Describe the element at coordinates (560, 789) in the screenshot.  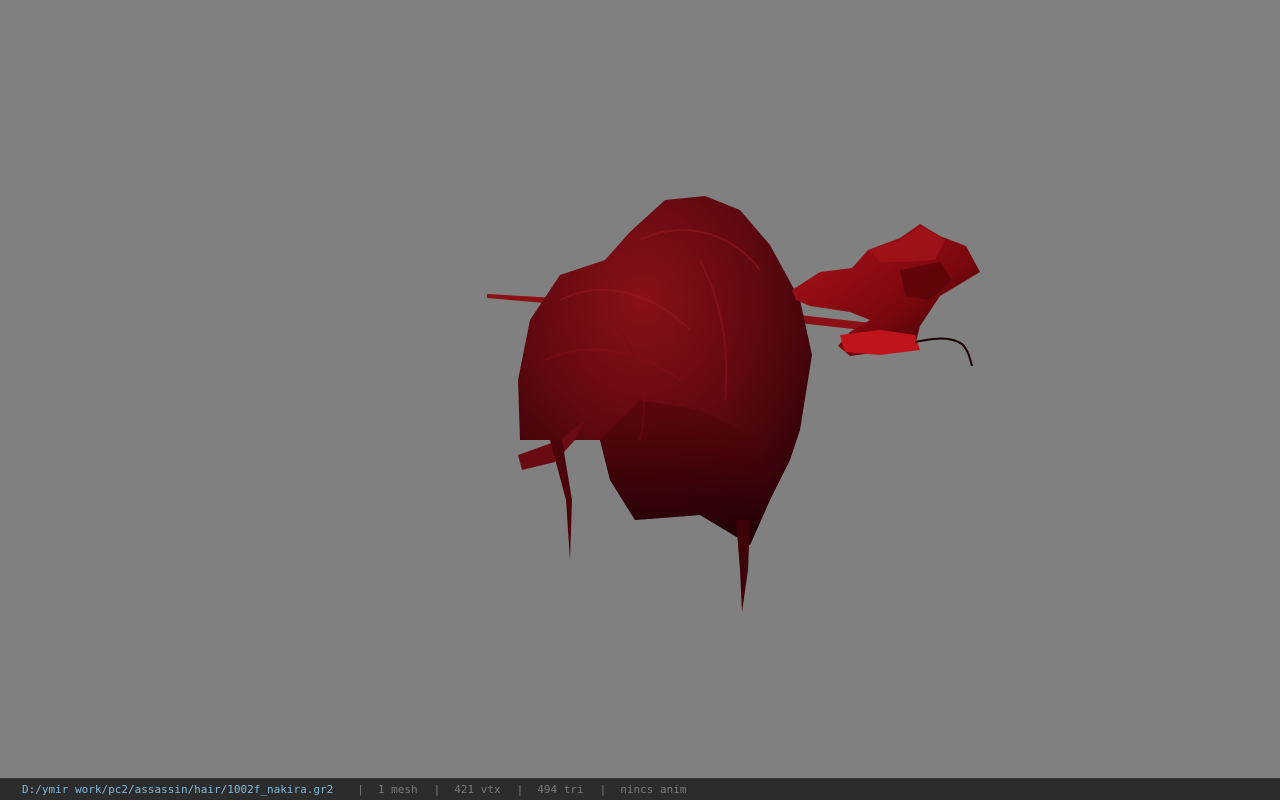
I see `status-triangle-count: 494 tri` at that location.